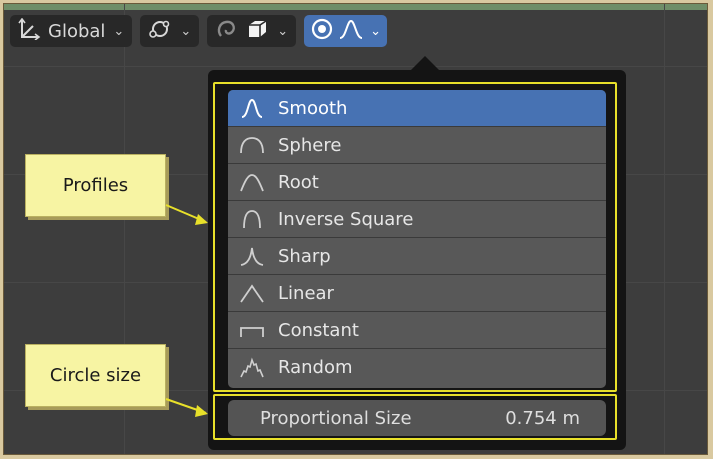 Image resolution: width=713 pixels, height=459 pixels. What do you see at coordinates (186, 310) in the screenshot?
I see `callout-arrows` at bounding box center [186, 310].